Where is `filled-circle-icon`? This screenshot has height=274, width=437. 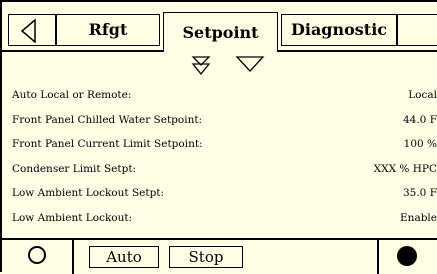 filled-circle-icon is located at coordinates (407, 256).